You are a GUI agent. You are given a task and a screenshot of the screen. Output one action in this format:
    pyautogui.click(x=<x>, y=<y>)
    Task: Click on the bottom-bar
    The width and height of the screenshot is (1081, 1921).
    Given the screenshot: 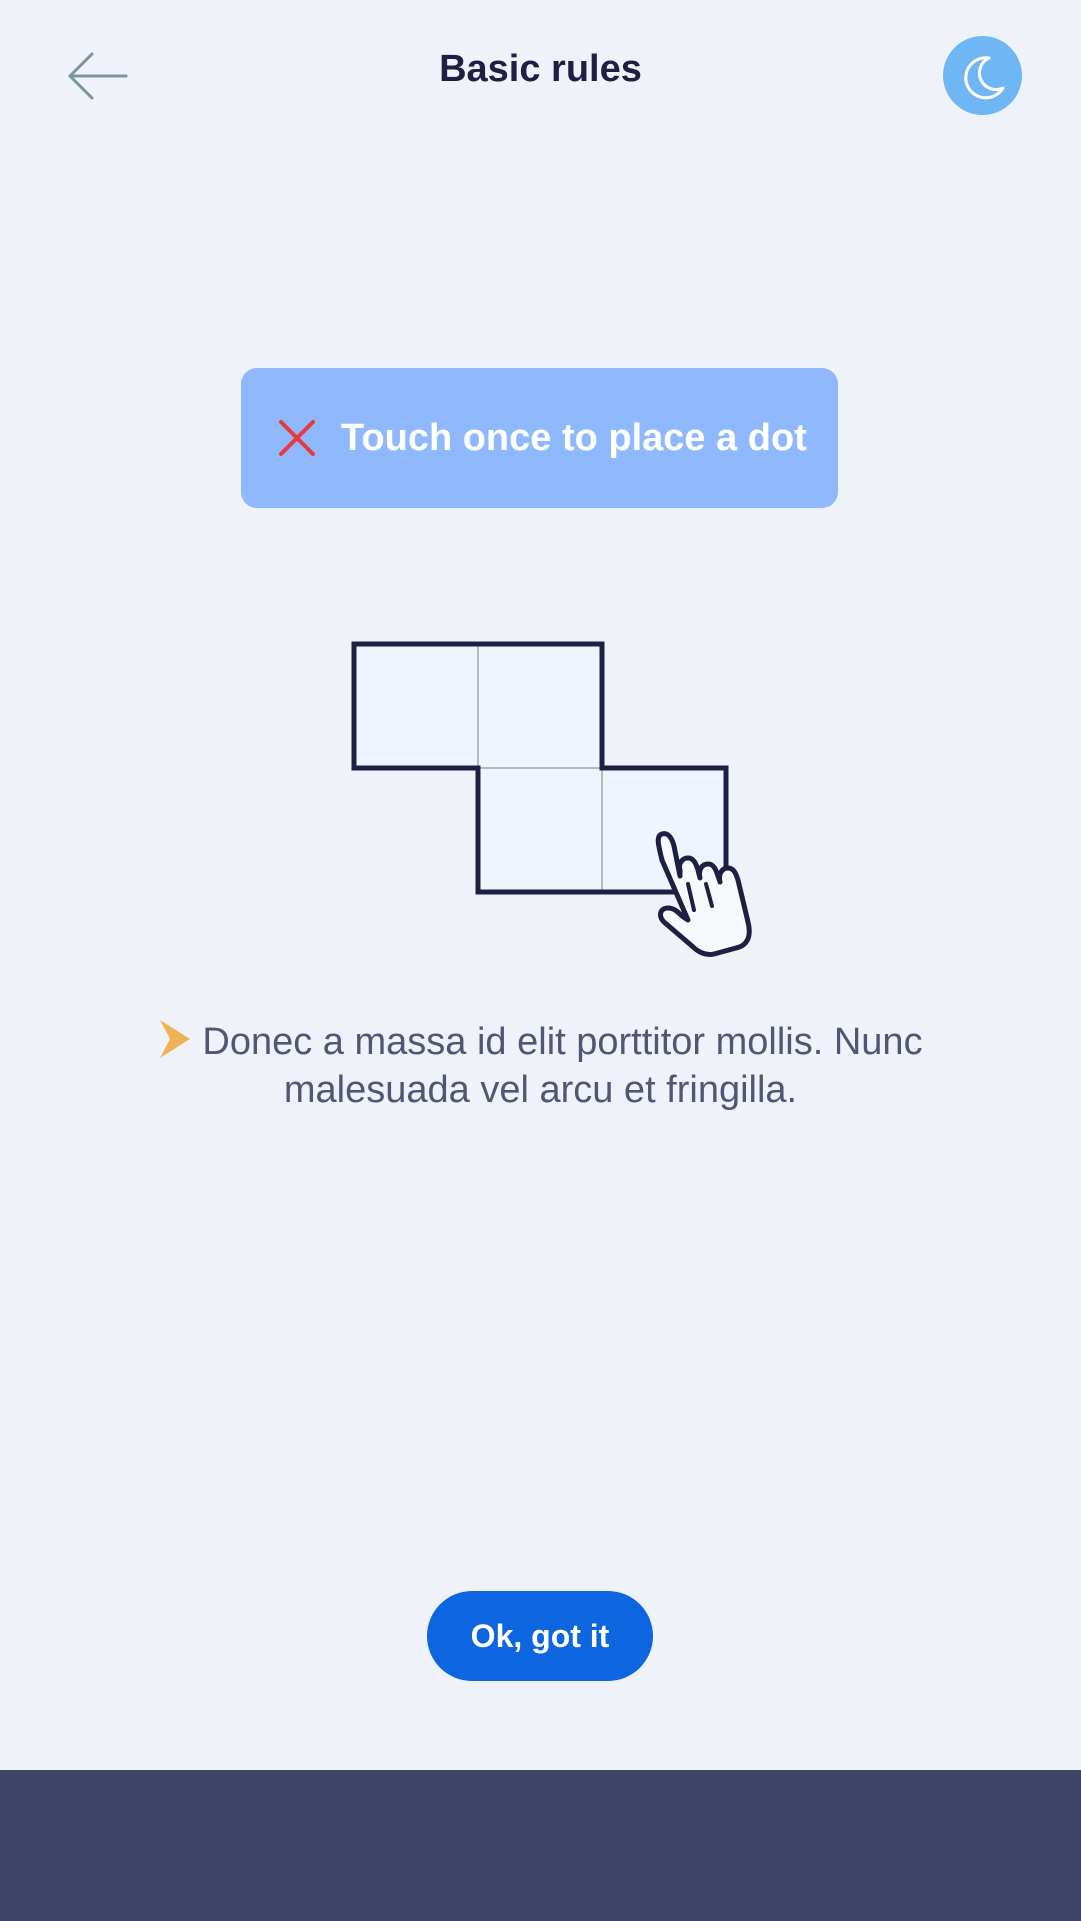 What is the action you would take?
    pyautogui.click(x=540, y=1845)
    